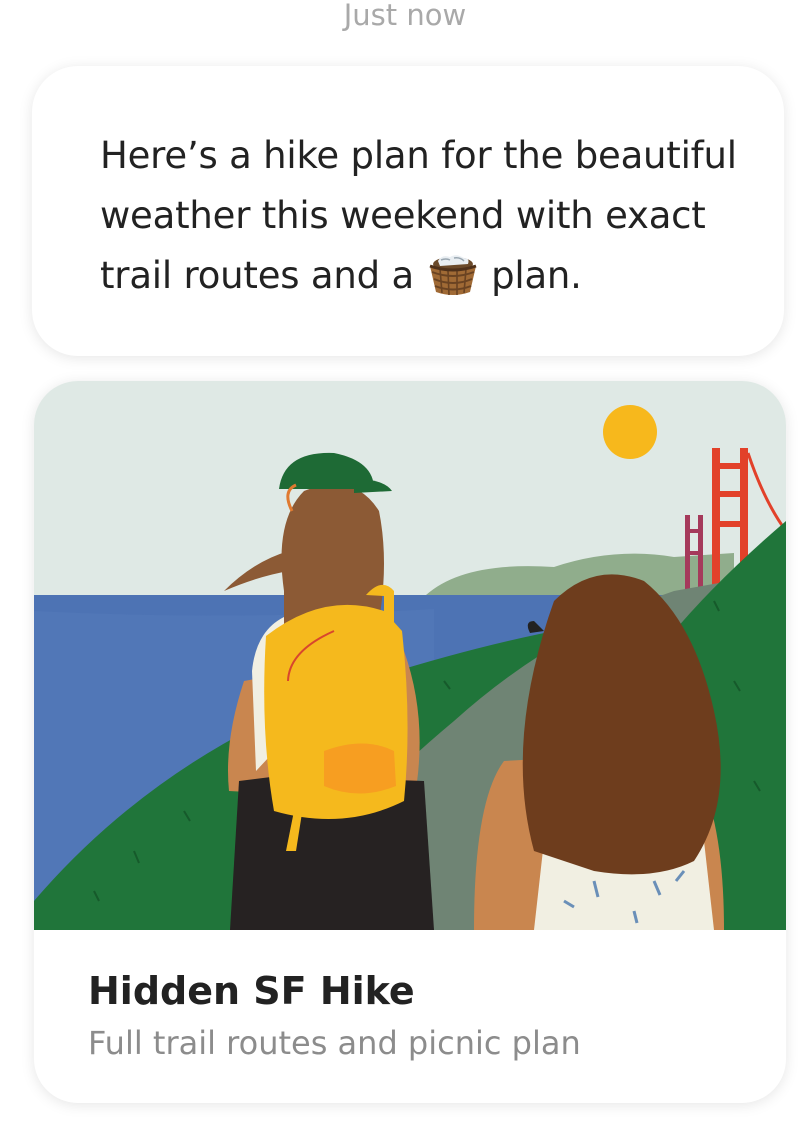  Describe the element at coordinates (251, 991) in the screenshot. I see `card-title: Hidden SF Hike` at that location.